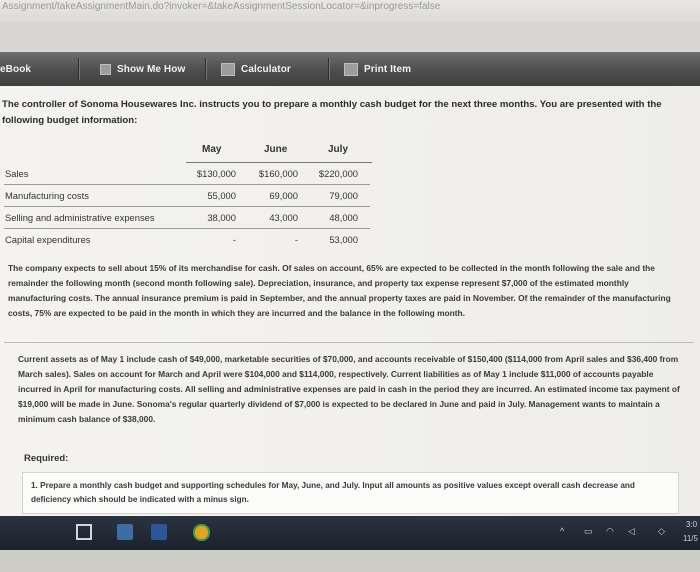 This screenshot has width=700, height=572. What do you see at coordinates (46, 458) in the screenshot?
I see `required-heading: Required:` at bounding box center [46, 458].